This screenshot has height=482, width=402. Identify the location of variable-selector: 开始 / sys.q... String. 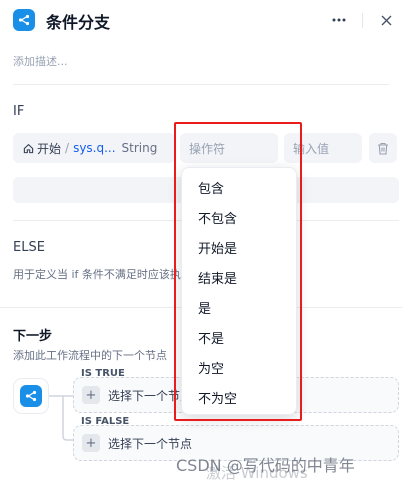
(94, 148).